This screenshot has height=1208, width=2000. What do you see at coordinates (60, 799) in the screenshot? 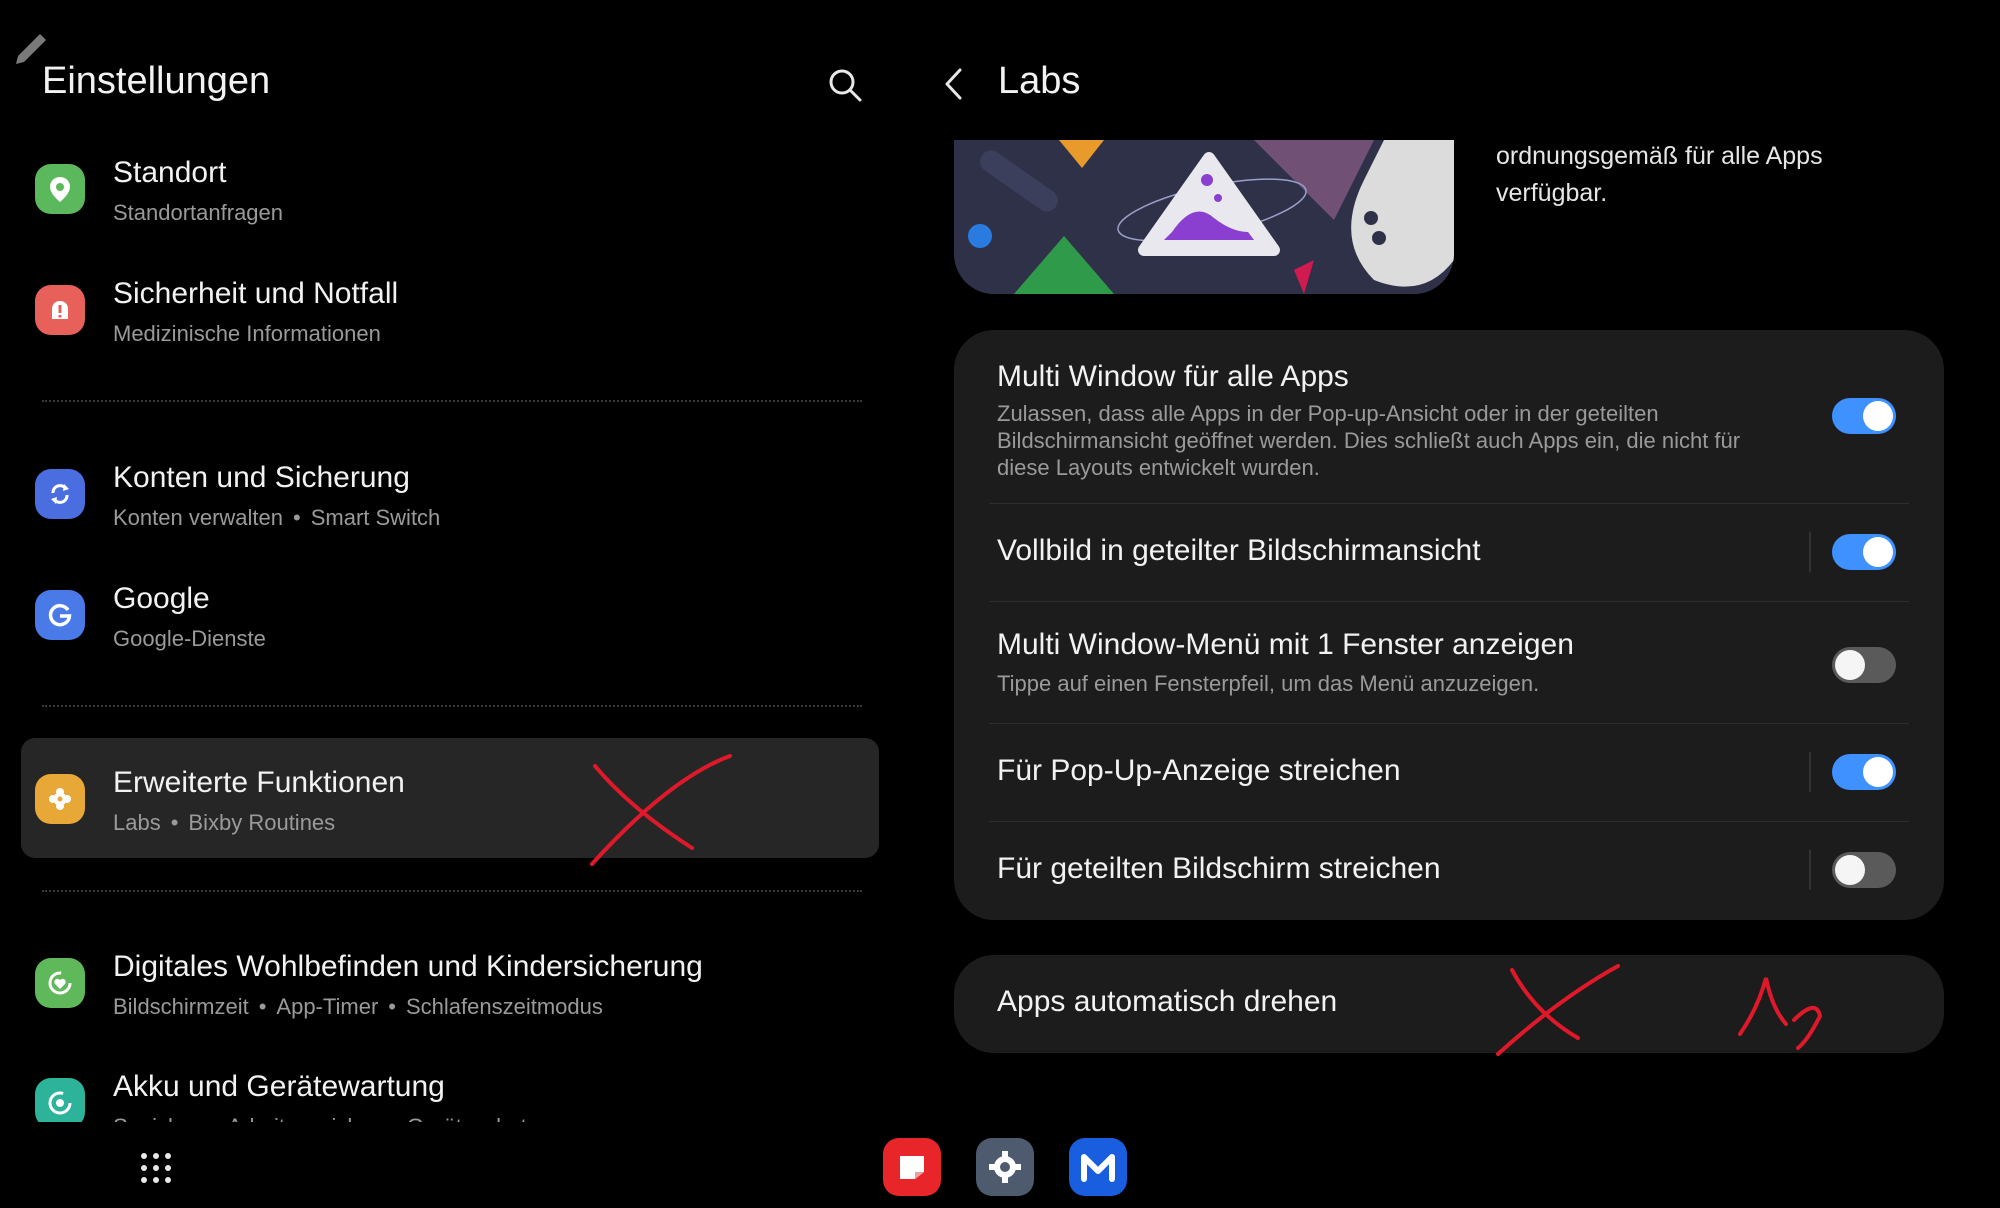
I see `puzzle-icon` at bounding box center [60, 799].